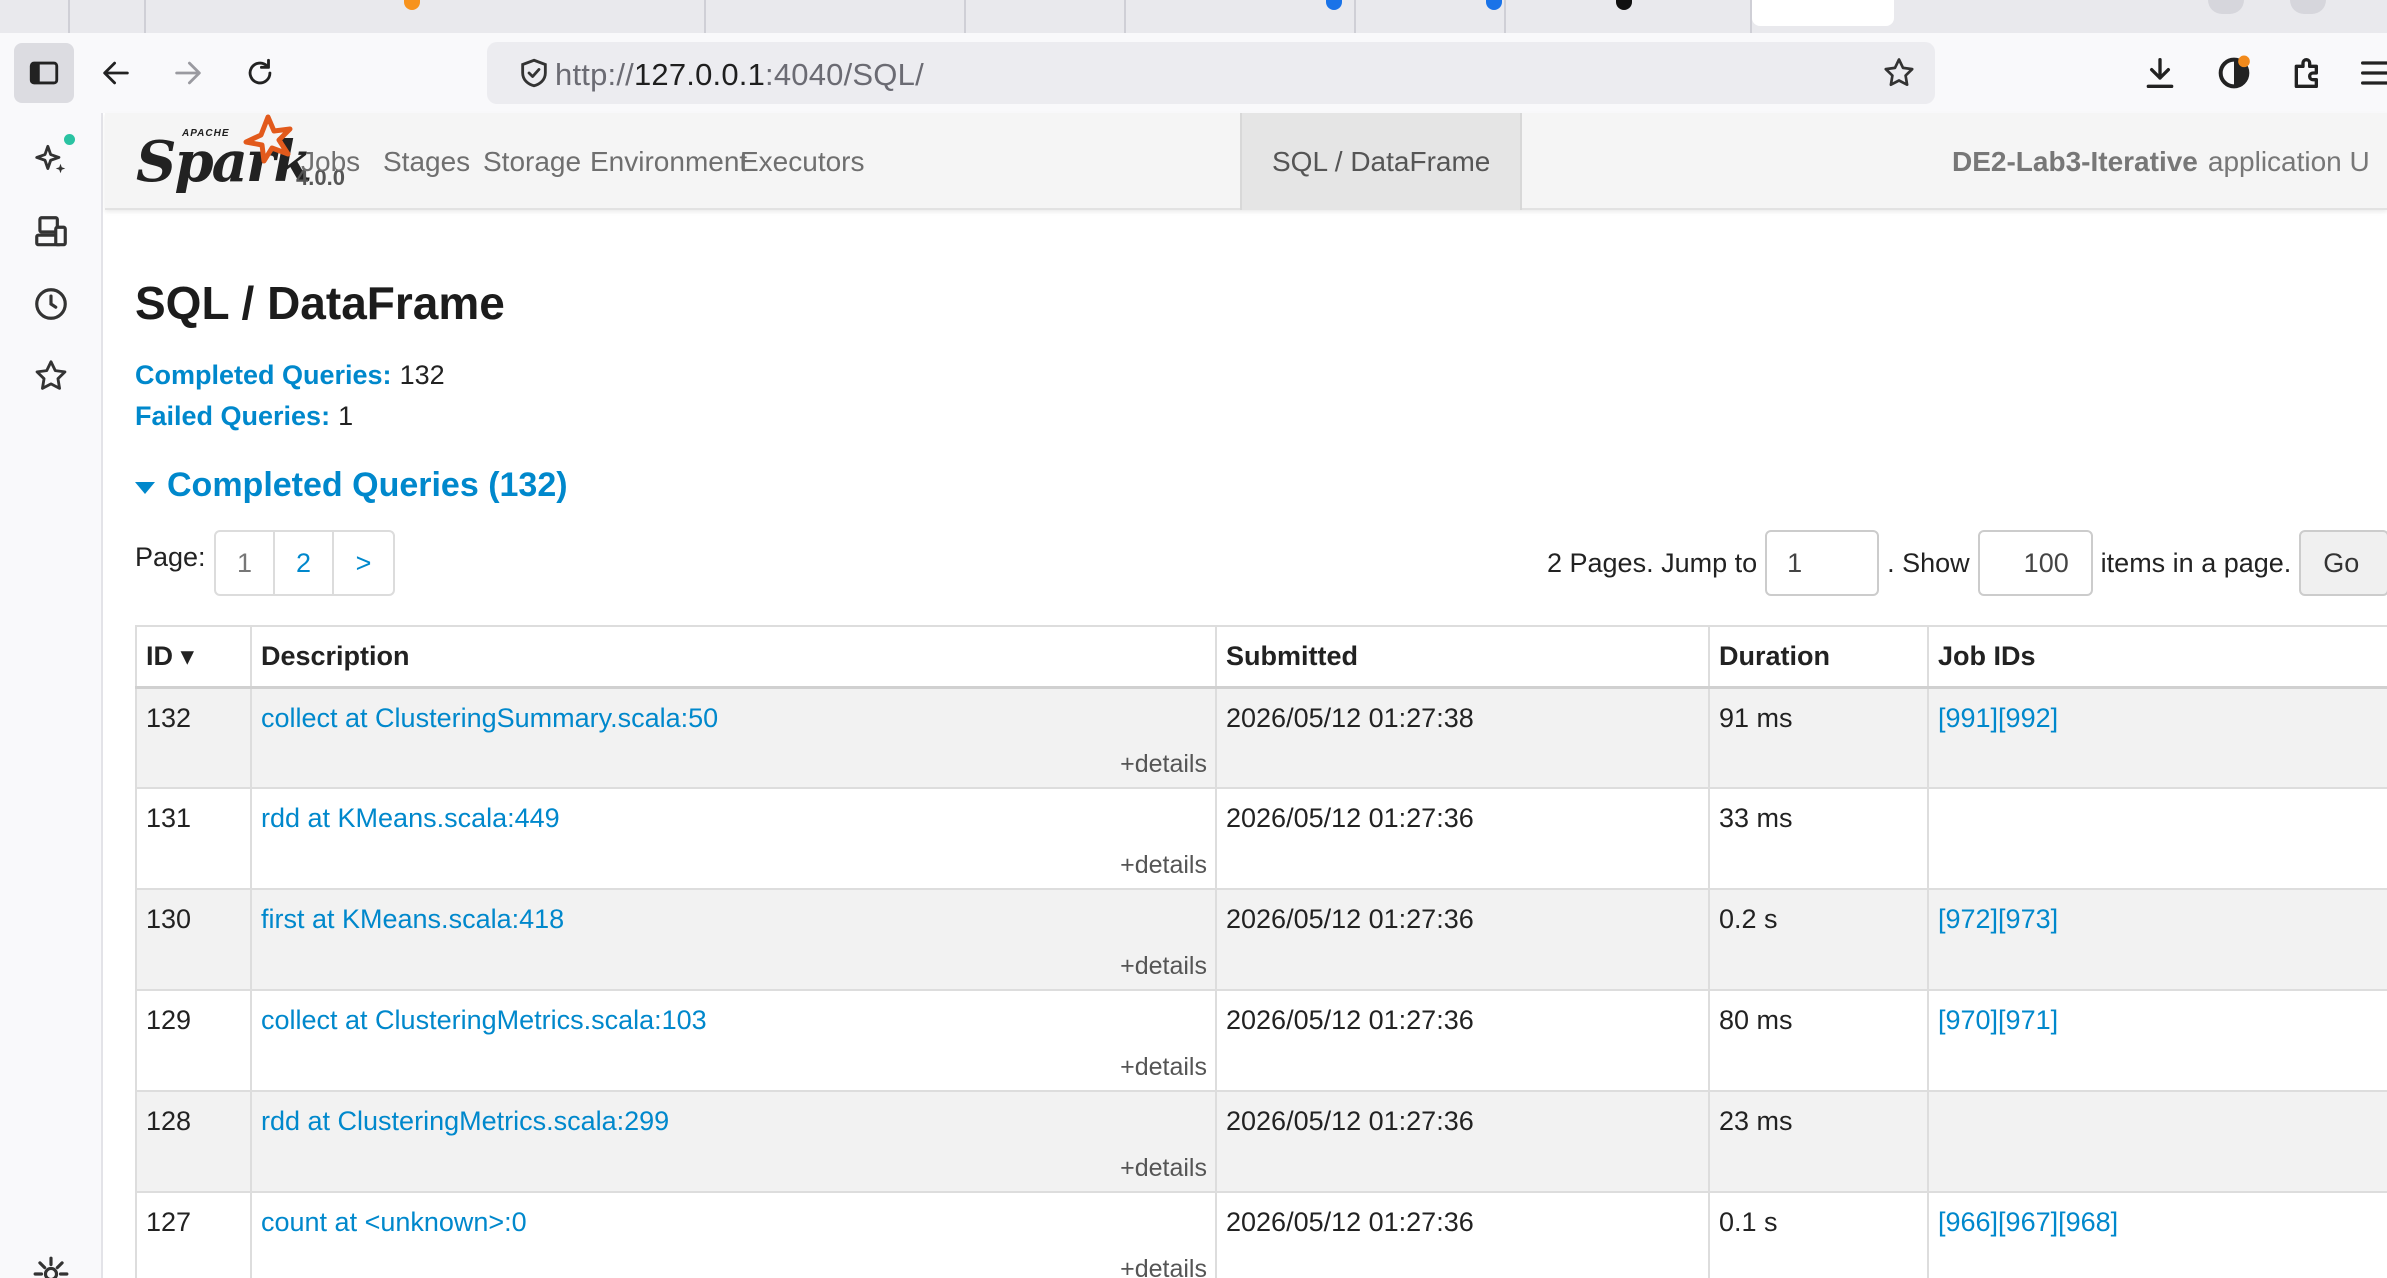 The height and width of the screenshot is (1278, 2387). I want to click on cell-duration: 0.1 s, so click(1818, 1234).